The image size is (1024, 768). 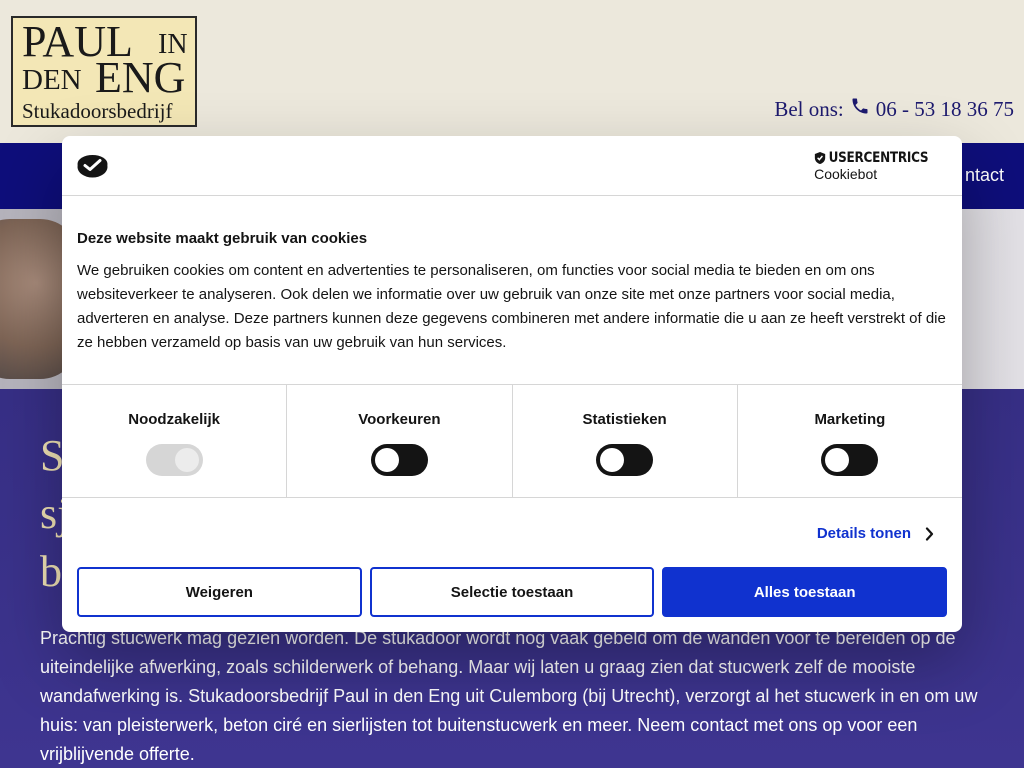 I want to click on toggle-necessary, so click(x=174, y=460).